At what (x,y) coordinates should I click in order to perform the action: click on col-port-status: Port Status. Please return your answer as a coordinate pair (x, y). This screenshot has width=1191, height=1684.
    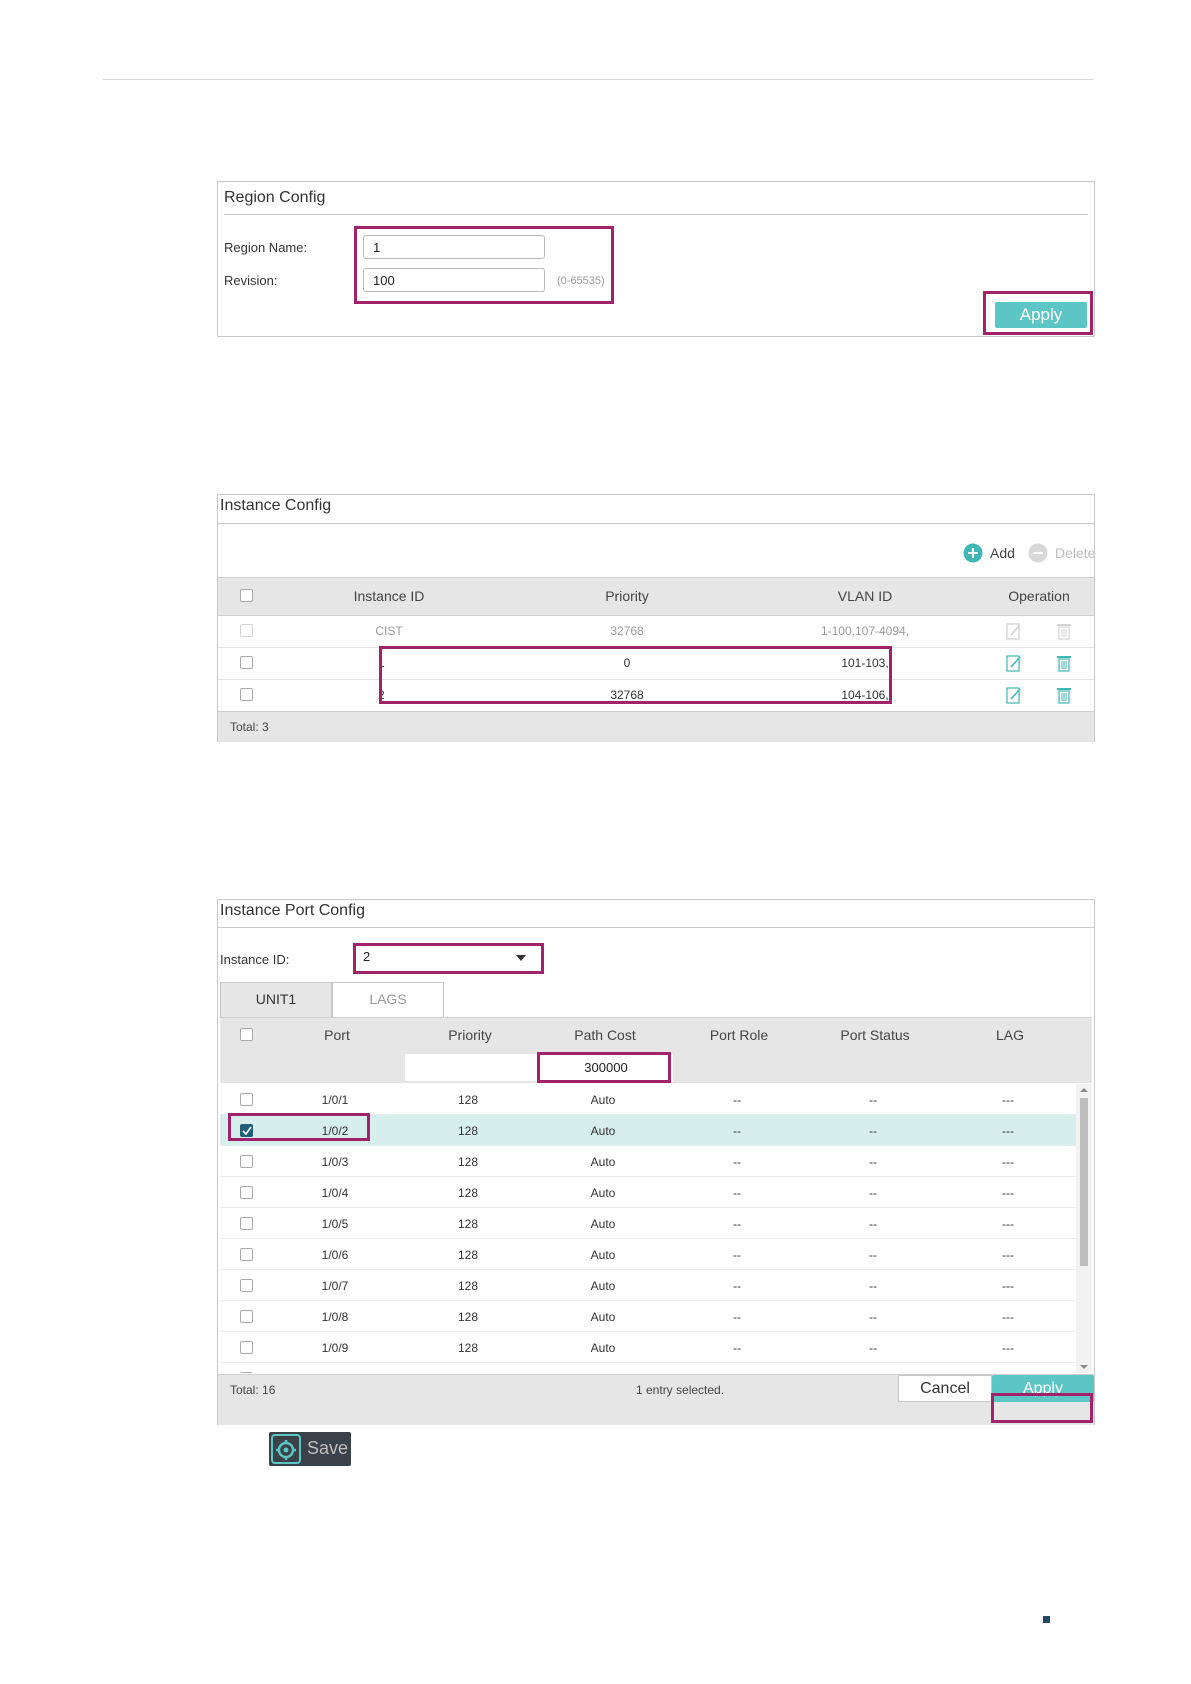
    Looking at the image, I should click on (875, 1035).